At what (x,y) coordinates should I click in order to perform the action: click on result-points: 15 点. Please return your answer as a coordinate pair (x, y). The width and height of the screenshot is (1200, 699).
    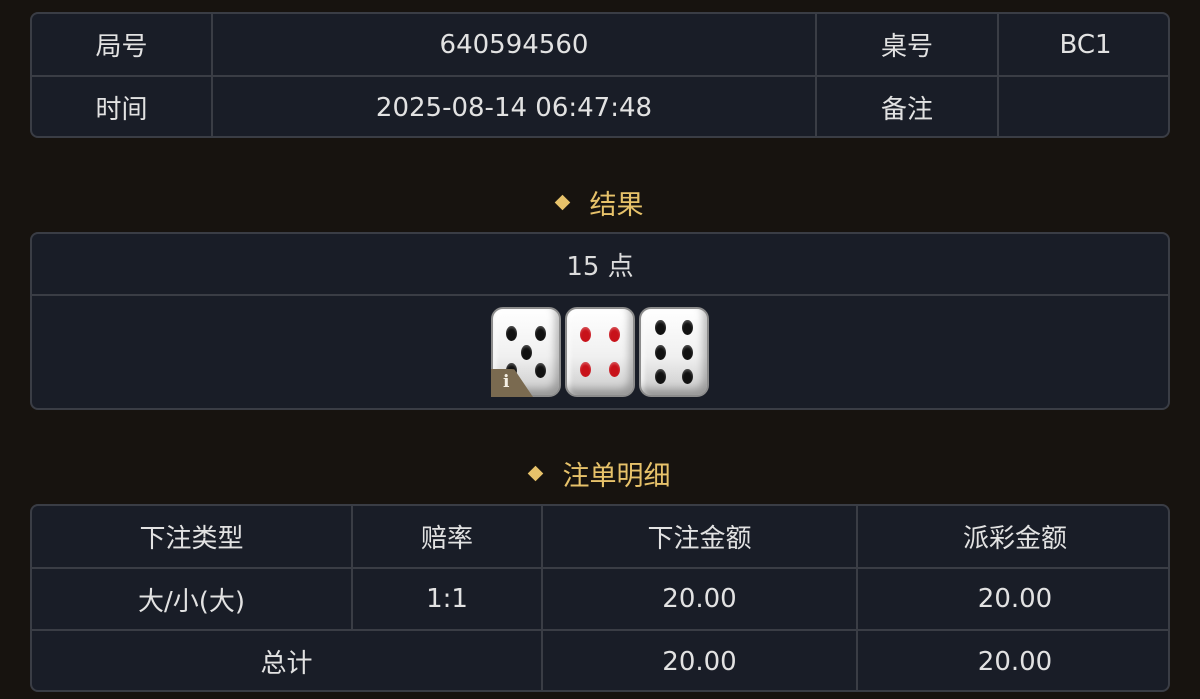
    Looking at the image, I should click on (600, 265).